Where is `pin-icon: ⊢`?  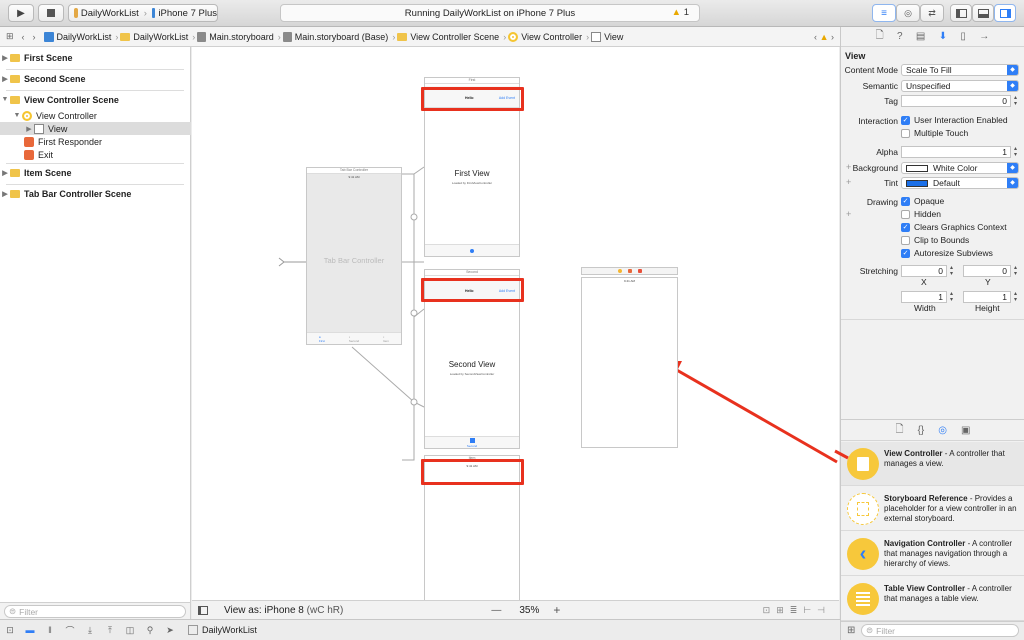 pin-icon: ⊢ is located at coordinates (810, 610).